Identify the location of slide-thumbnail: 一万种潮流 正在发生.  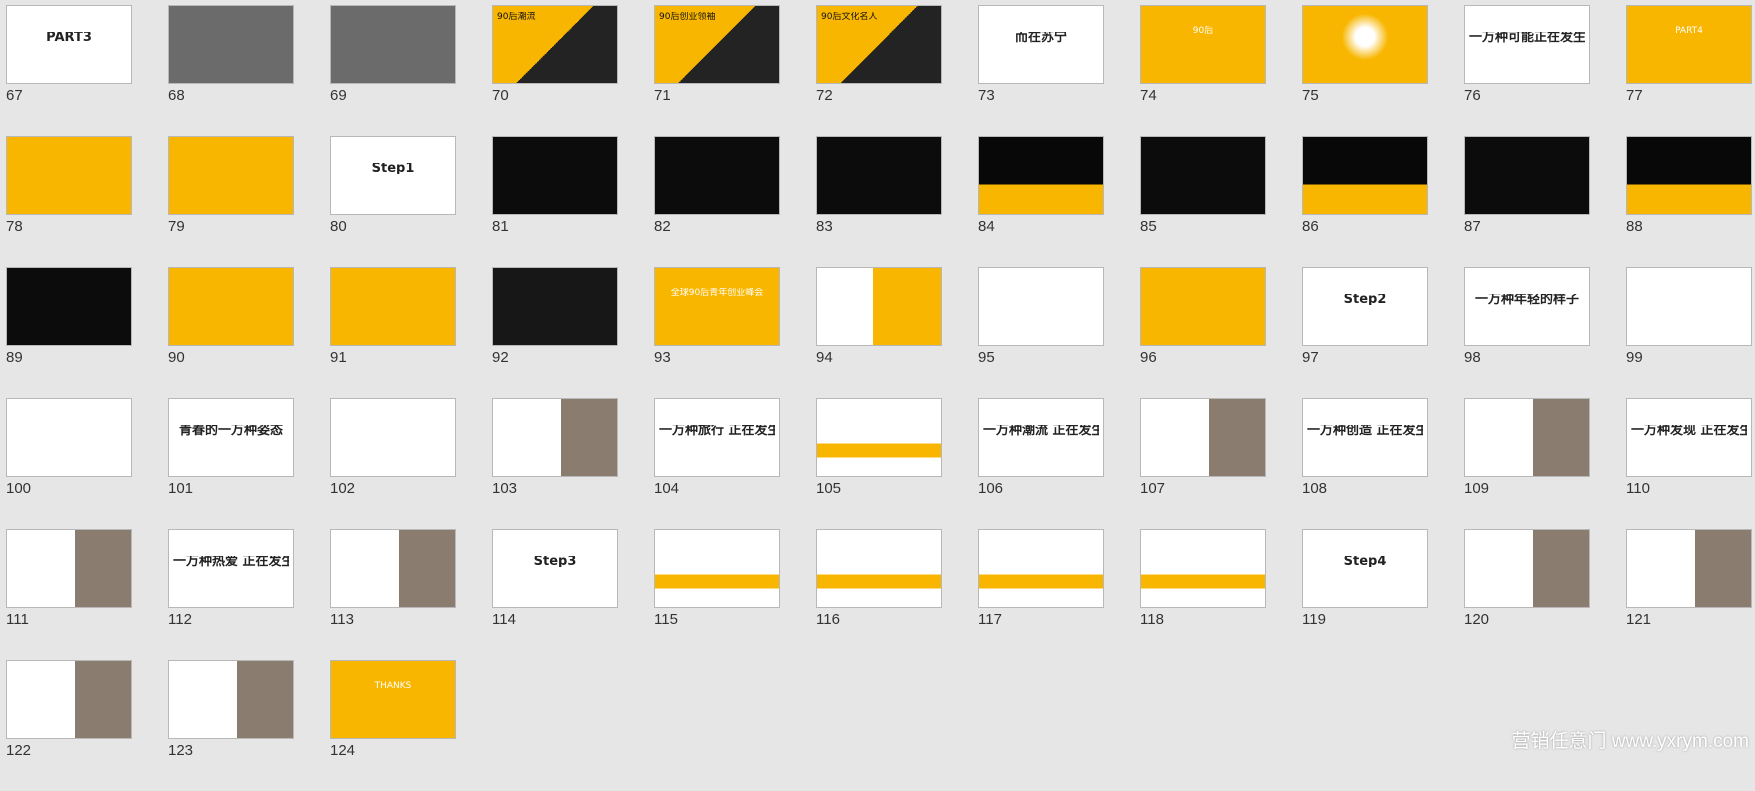
(1041, 437).